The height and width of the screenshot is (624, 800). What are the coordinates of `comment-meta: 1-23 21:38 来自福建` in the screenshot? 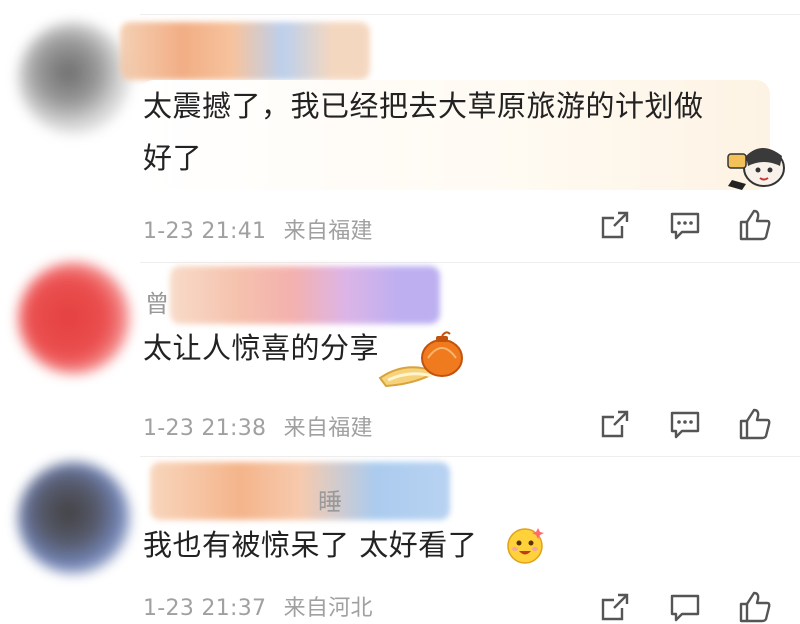 It's located at (263, 426).